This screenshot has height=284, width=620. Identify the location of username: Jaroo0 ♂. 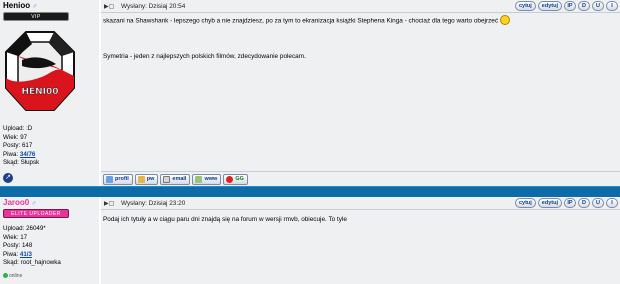
(19, 202).